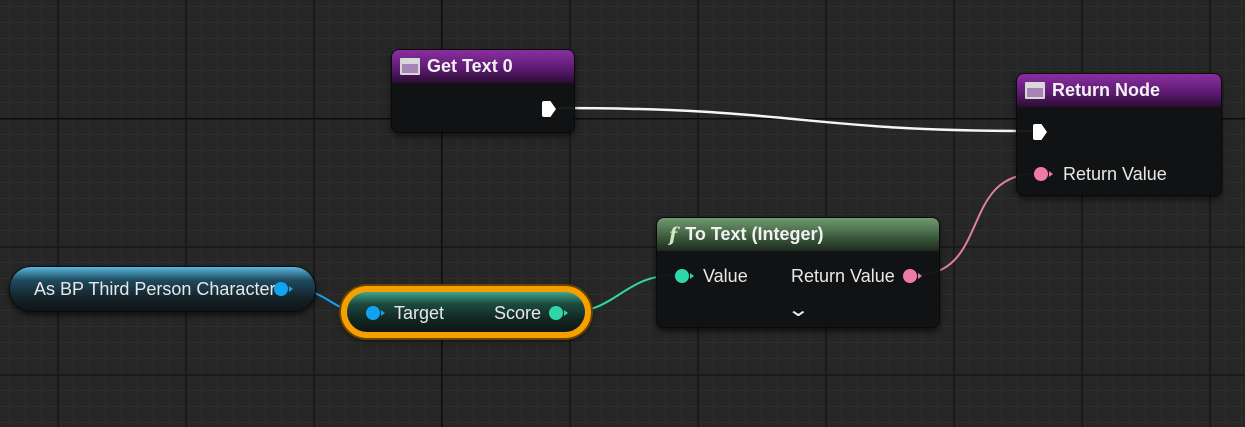 The width and height of the screenshot is (1245, 427). I want to click on get-text-node-header: Get Text 0, so click(483, 66).